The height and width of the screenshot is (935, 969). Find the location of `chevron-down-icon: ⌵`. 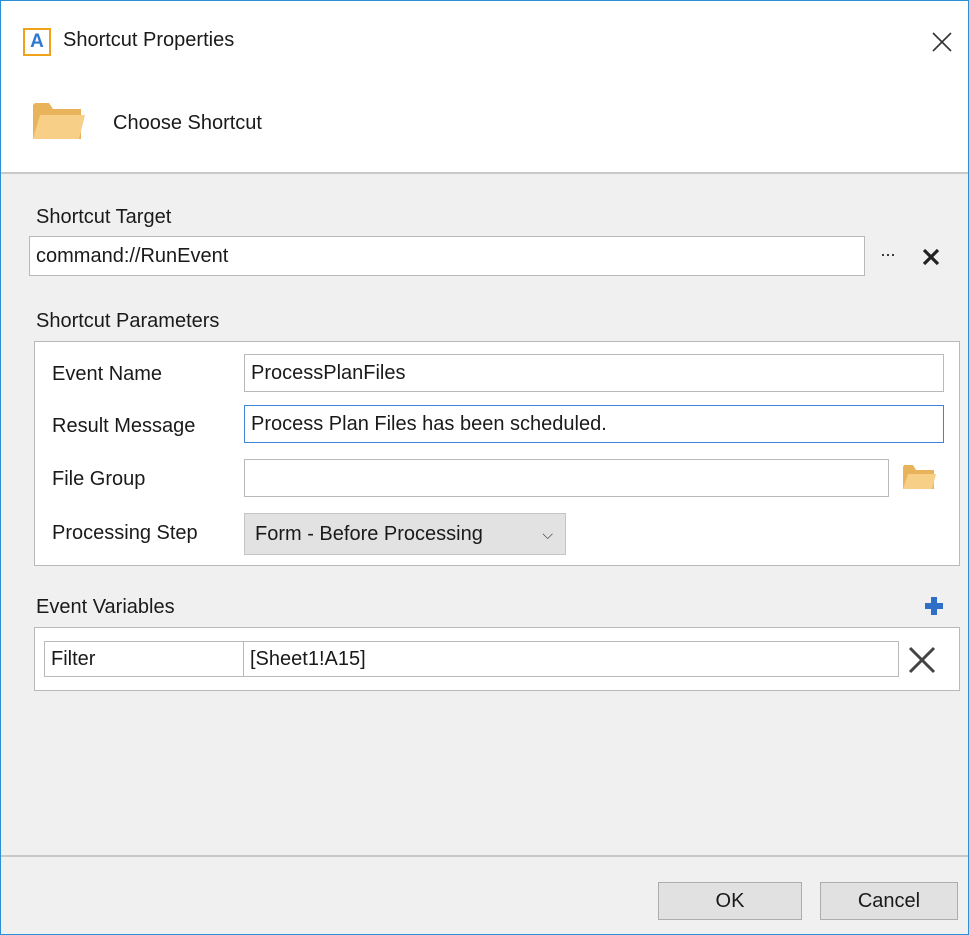

chevron-down-icon: ⌵ is located at coordinates (547, 534).